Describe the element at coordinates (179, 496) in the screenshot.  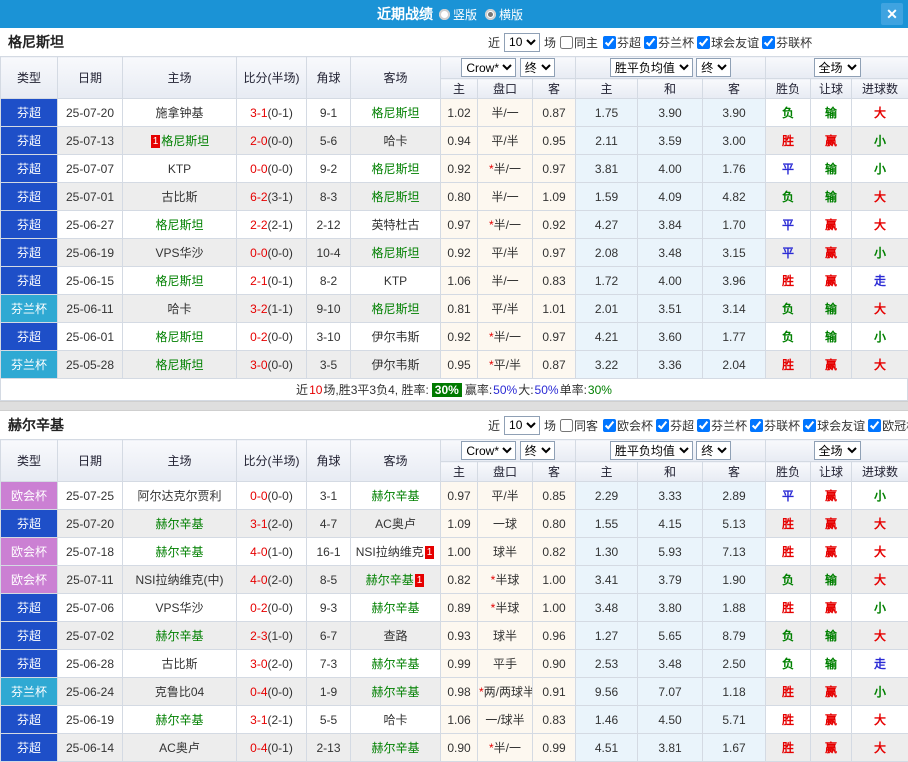
I see `home-team-name: 阿尔达克尔贾利` at that location.